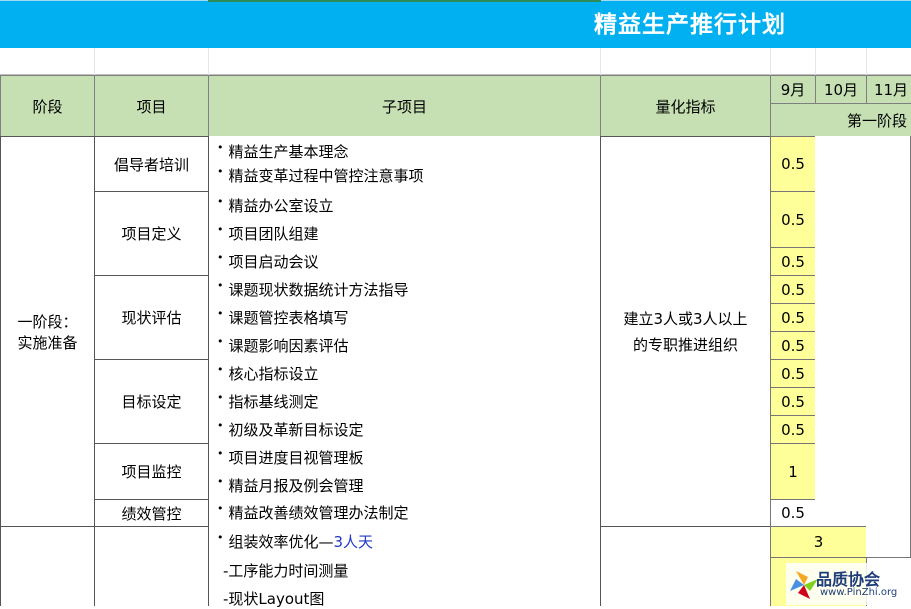  Describe the element at coordinates (685, 106) in the screenshot. I see `header-metric: 量化指标` at that location.